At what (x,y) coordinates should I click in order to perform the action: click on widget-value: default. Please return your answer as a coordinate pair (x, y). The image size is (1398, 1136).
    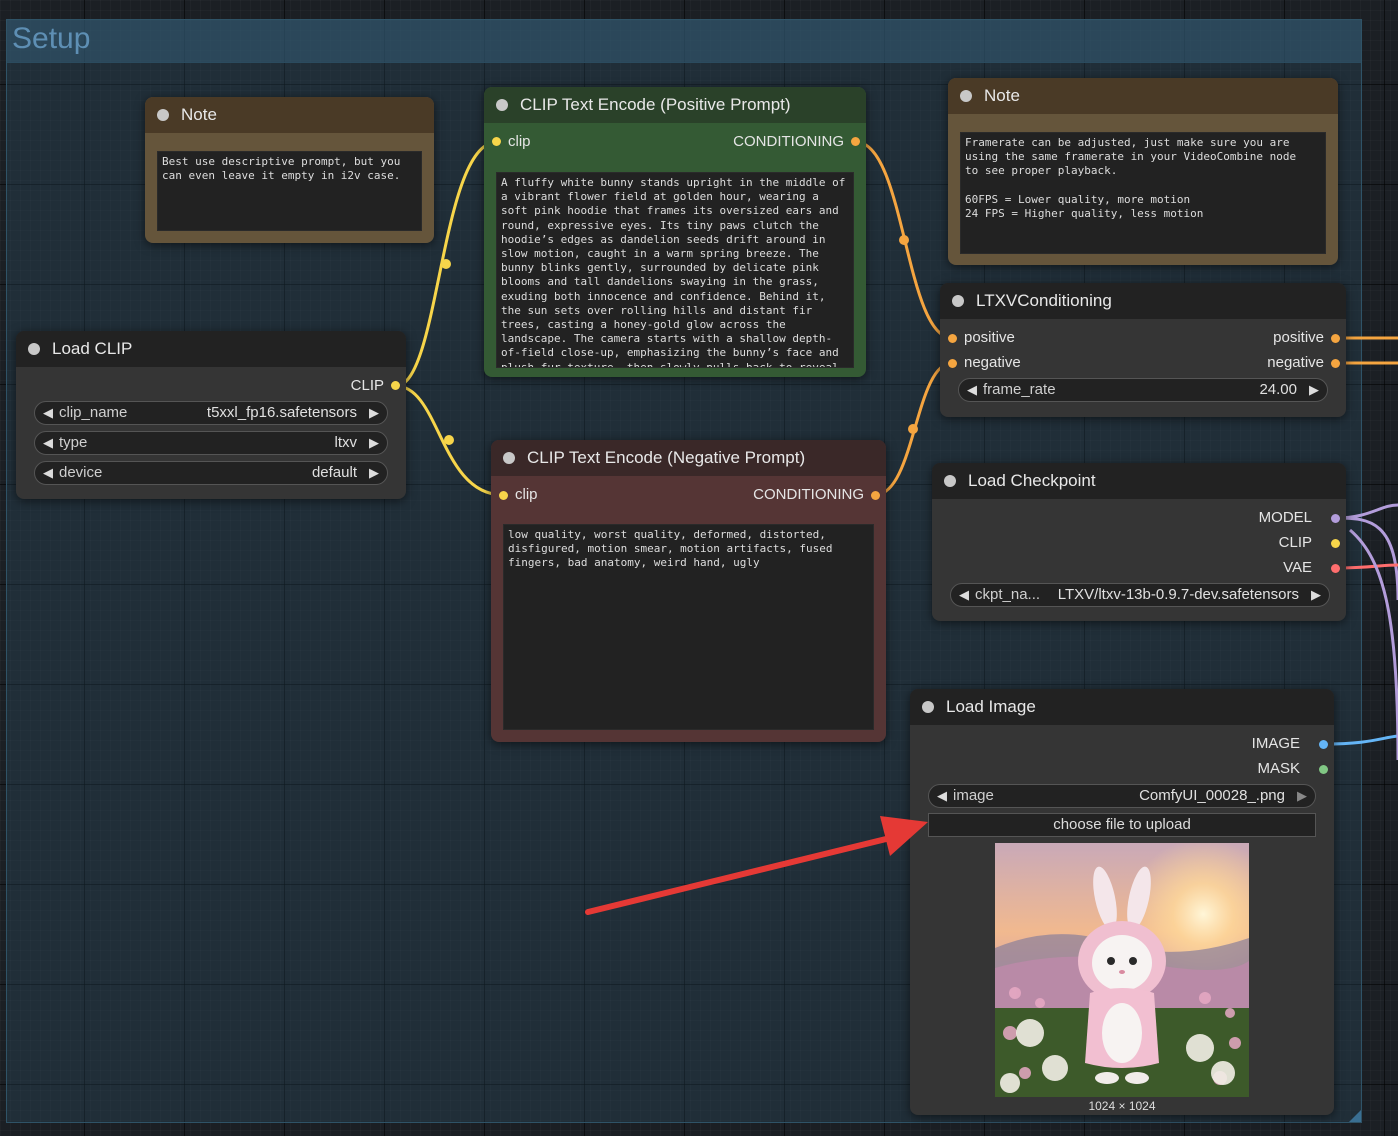
    Looking at the image, I should click on (334, 472).